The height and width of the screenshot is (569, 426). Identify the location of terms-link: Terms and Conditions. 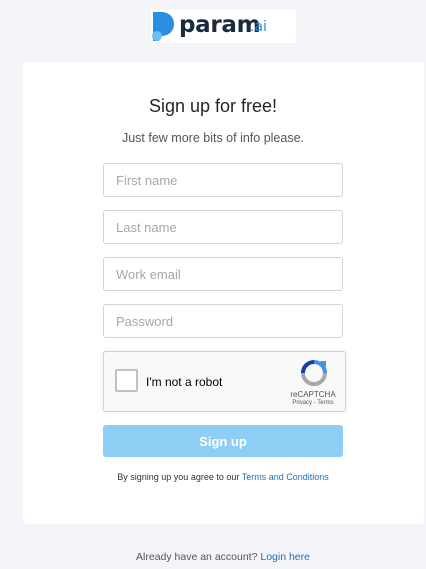
(285, 477).